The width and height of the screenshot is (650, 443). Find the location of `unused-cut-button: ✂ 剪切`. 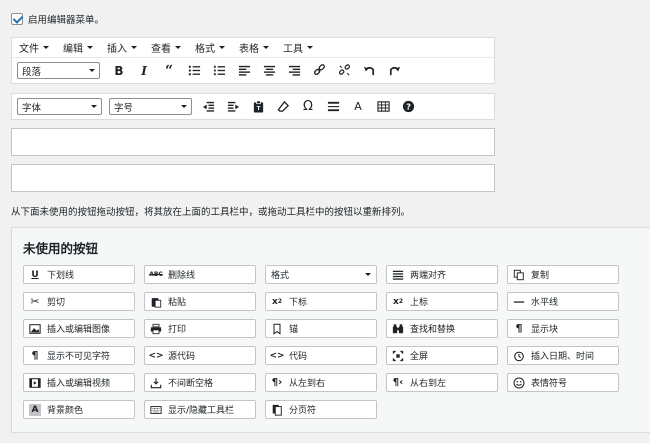

unused-cut-button: ✂ 剪切 is located at coordinates (79, 301).